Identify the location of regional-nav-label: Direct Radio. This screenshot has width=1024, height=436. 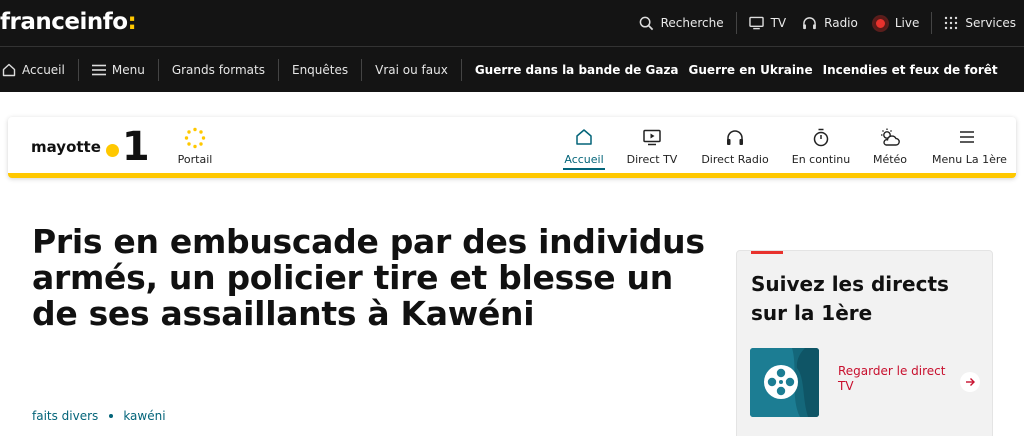
(735, 159).